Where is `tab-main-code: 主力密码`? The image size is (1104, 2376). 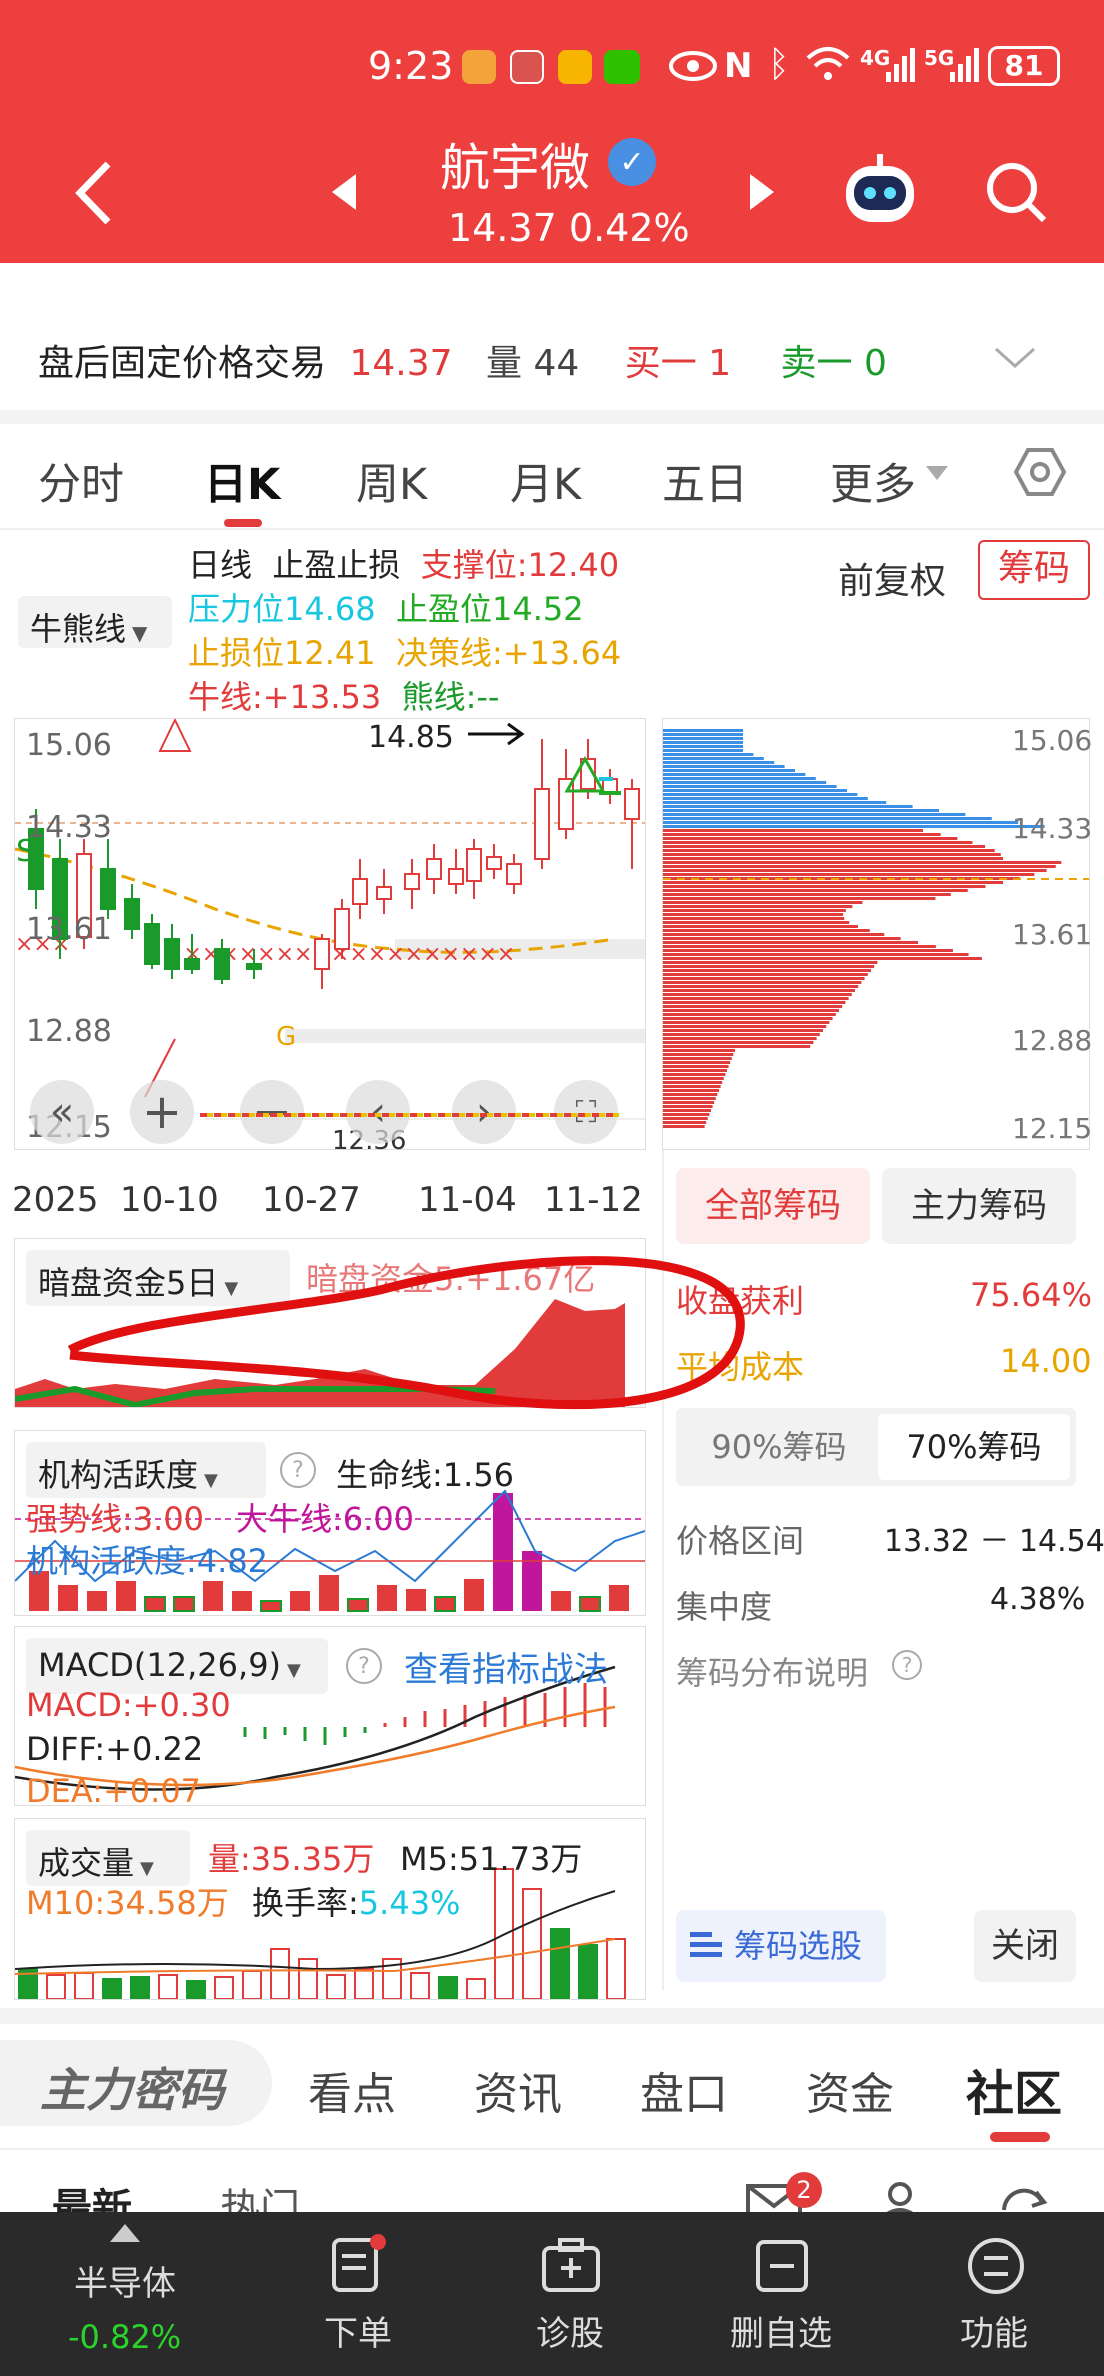 tab-main-code: 主力密码 is located at coordinates (132, 2087).